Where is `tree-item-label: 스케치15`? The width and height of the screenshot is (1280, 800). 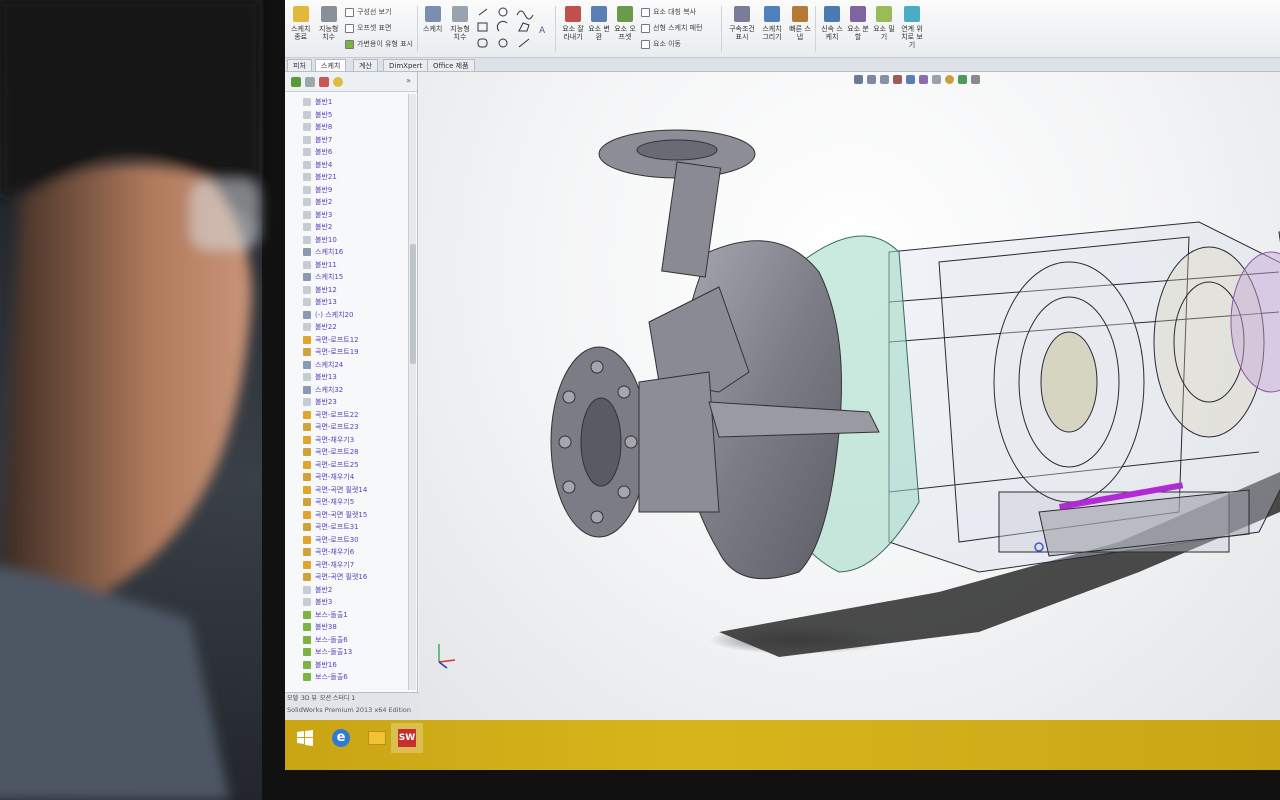 tree-item-label: 스케치15 is located at coordinates (329, 277).